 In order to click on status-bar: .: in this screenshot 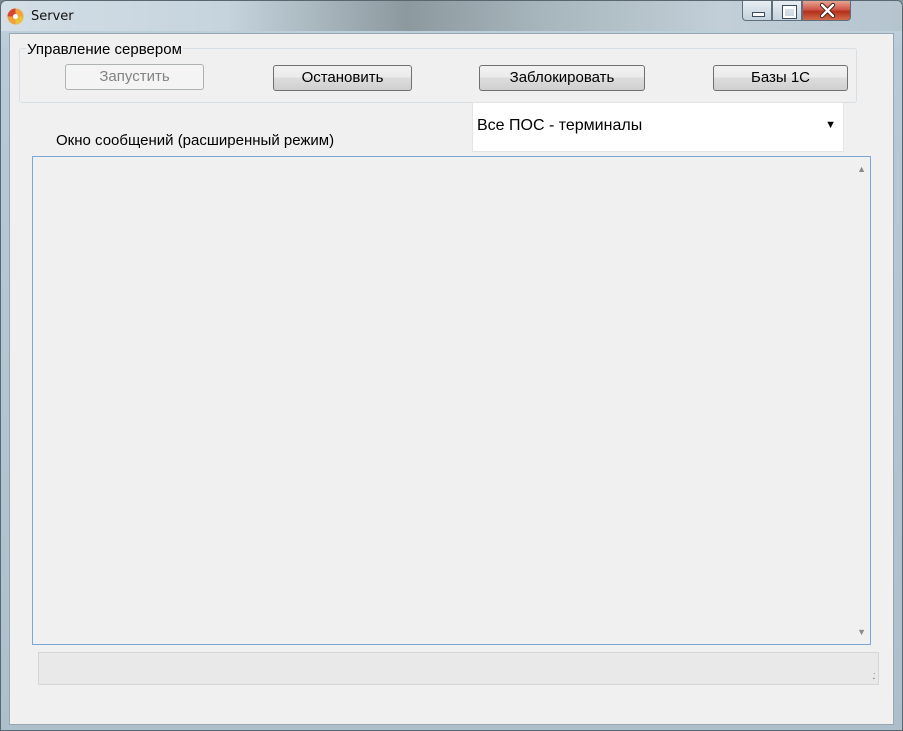, I will do `click(458, 668)`.